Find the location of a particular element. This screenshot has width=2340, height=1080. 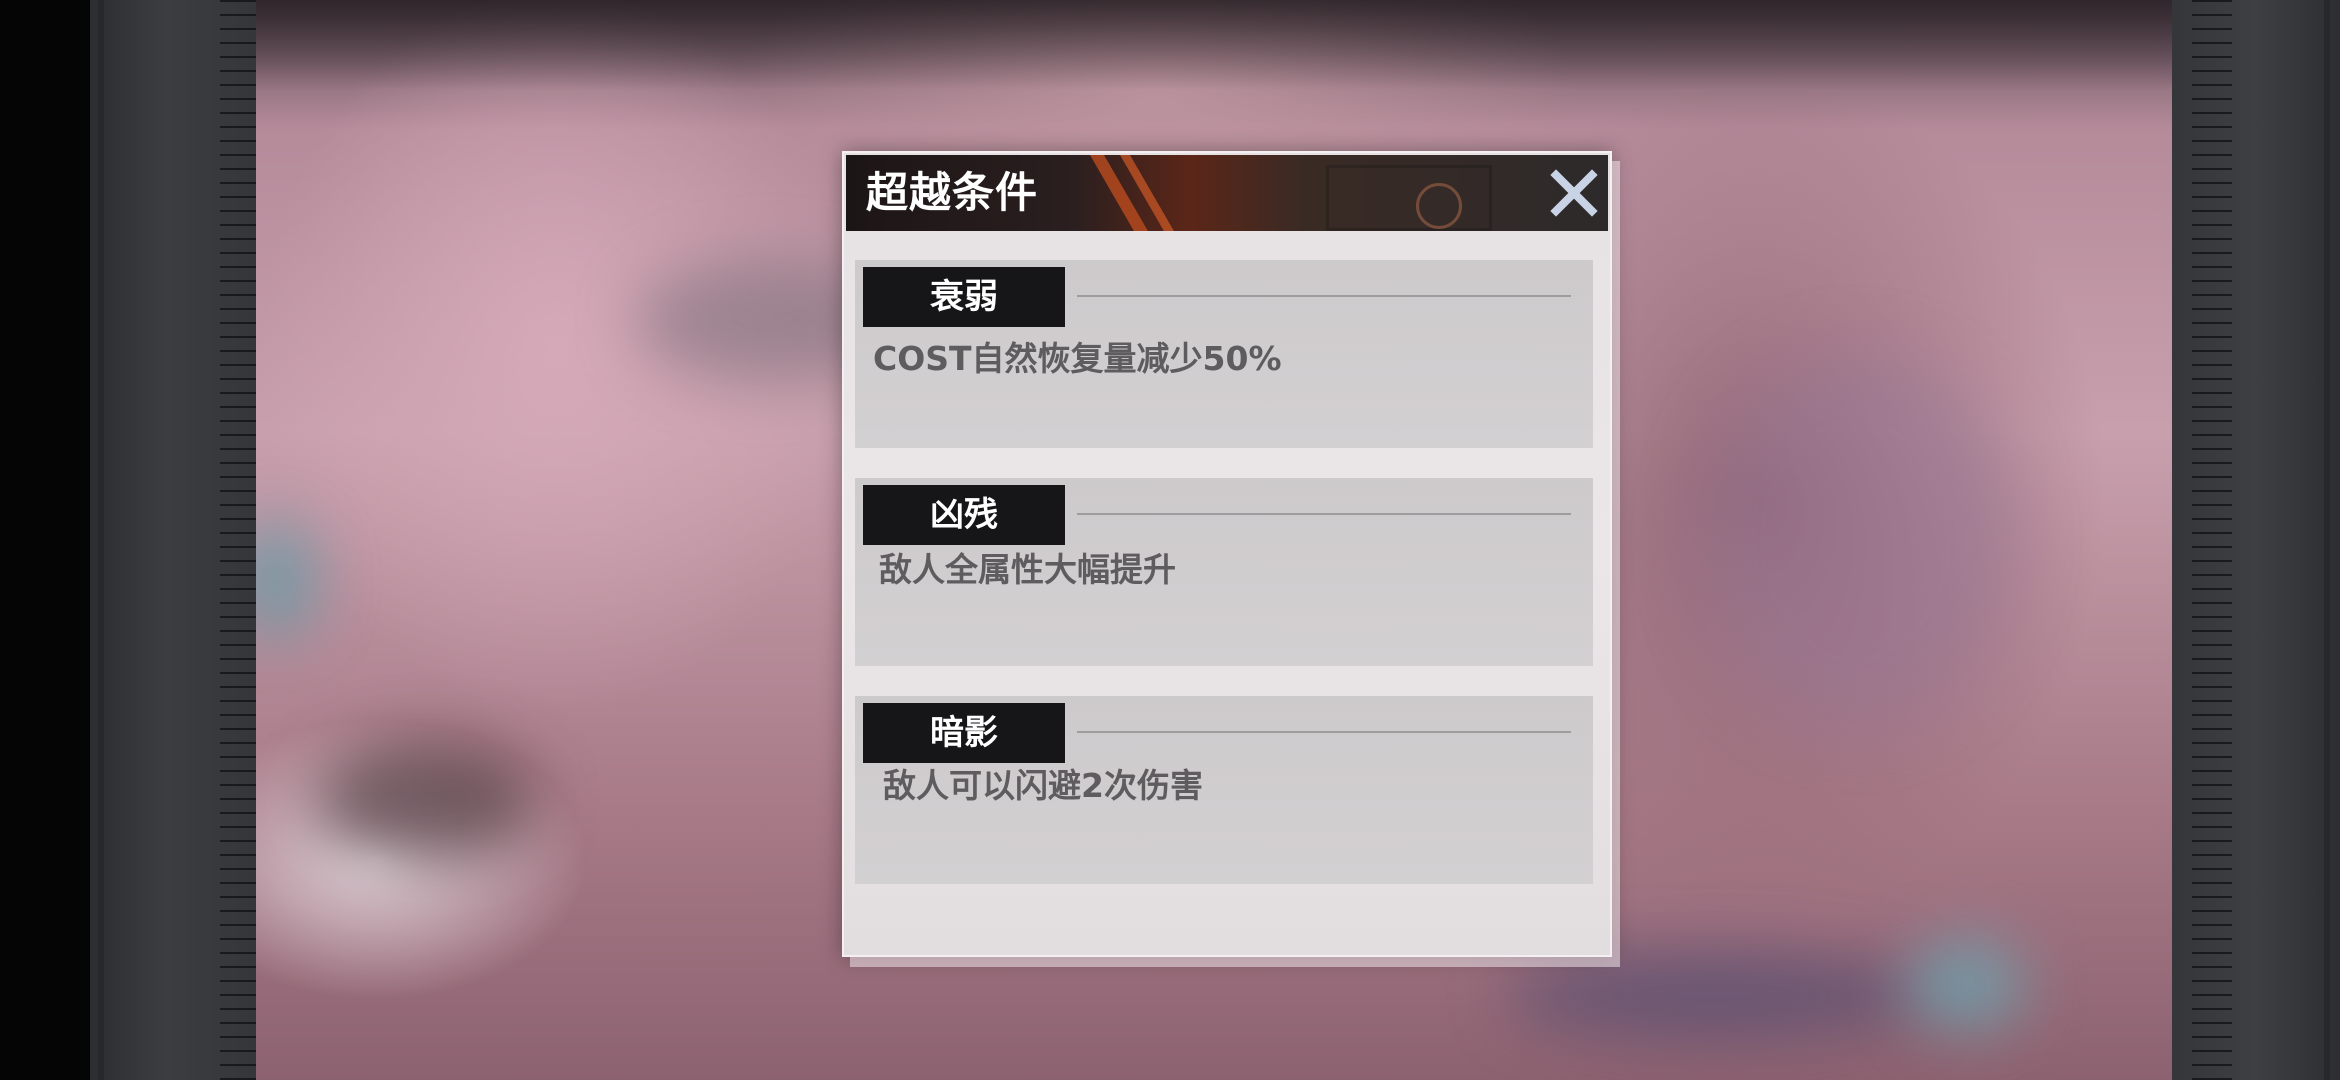

condition-description: 敌人可以闪避2次伤害 is located at coordinates (1043, 785).